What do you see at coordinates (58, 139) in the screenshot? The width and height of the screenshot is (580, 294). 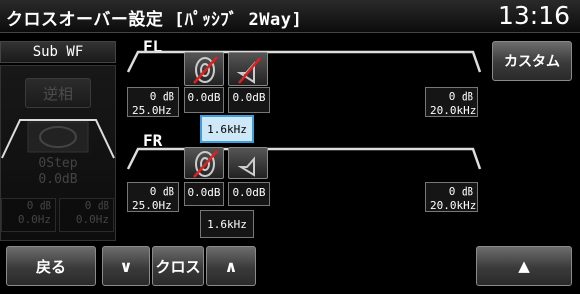 I see `subwoofer-curve` at bounding box center [58, 139].